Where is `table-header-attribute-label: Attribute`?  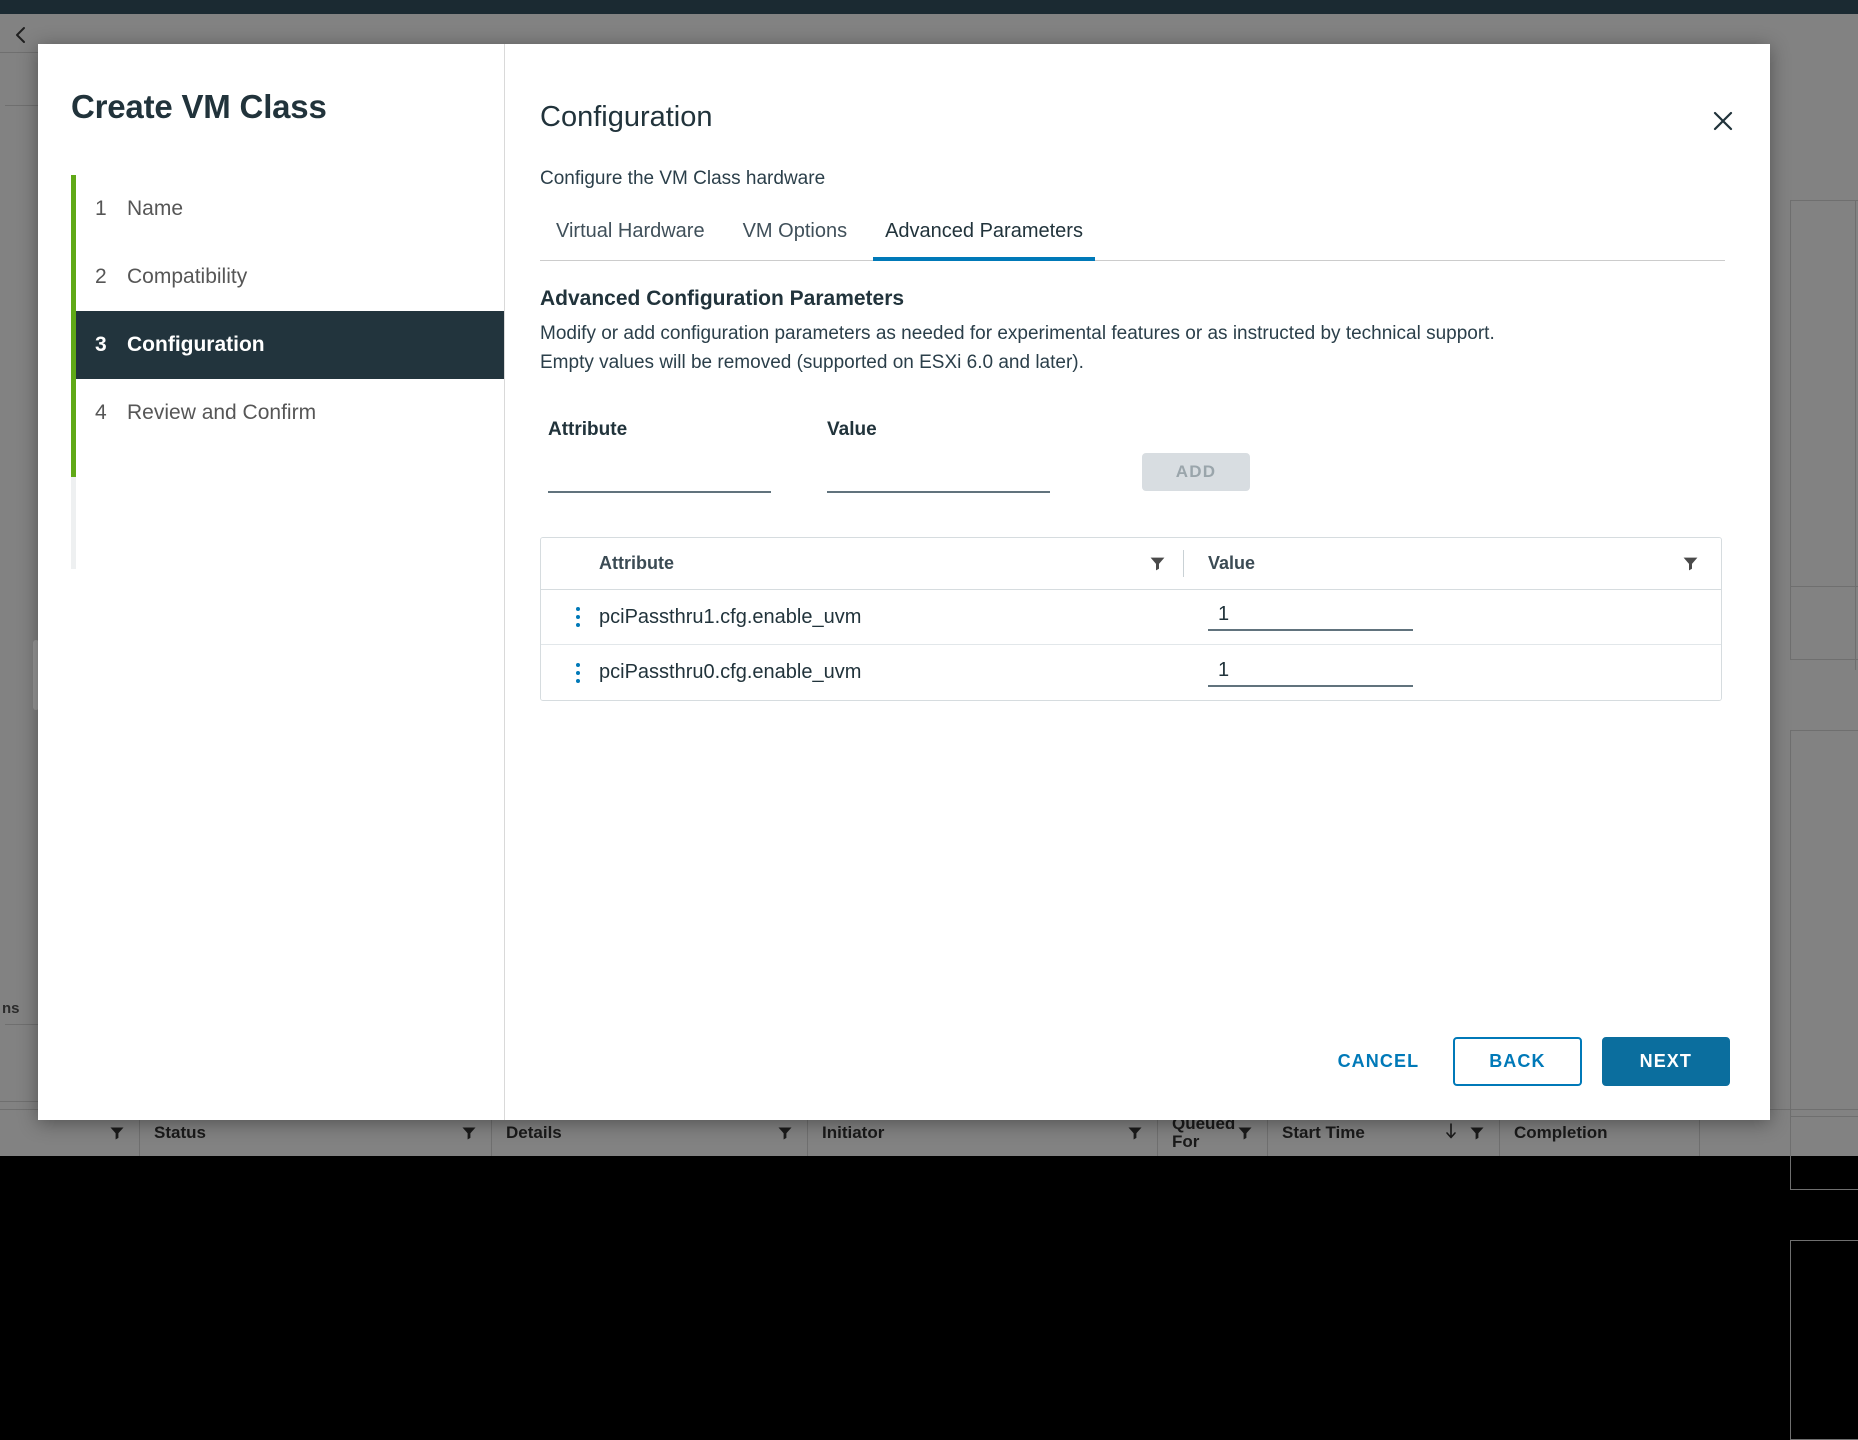
table-header-attribute-label: Attribute is located at coordinates (636, 563).